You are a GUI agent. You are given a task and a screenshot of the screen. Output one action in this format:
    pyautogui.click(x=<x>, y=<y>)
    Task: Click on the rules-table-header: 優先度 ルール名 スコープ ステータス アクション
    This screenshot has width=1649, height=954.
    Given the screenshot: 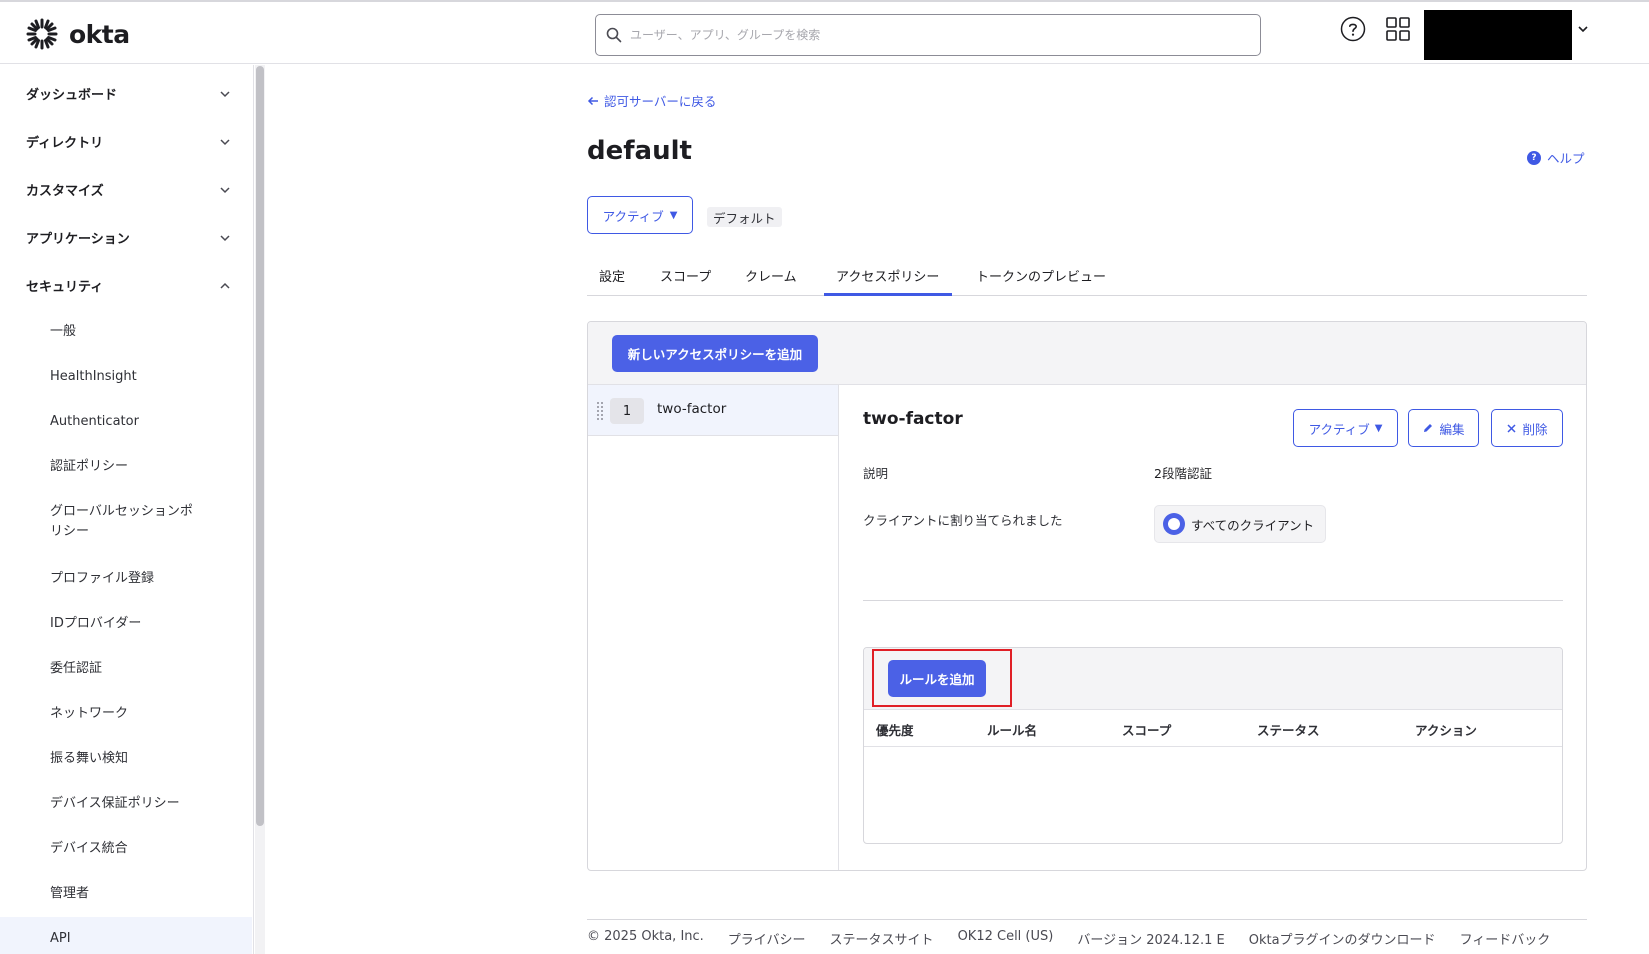 What is the action you would take?
    pyautogui.click(x=1213, y=728)
    